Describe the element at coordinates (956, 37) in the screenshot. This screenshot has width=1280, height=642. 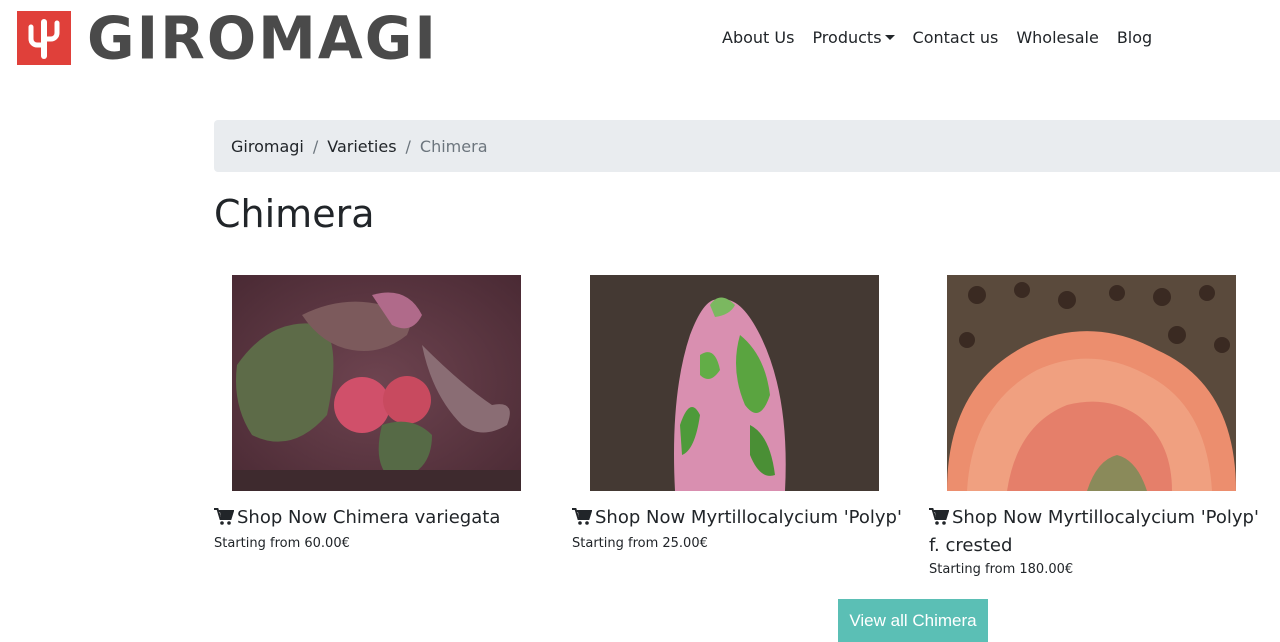
I see `nav-contact-us: Contact us` at that location.